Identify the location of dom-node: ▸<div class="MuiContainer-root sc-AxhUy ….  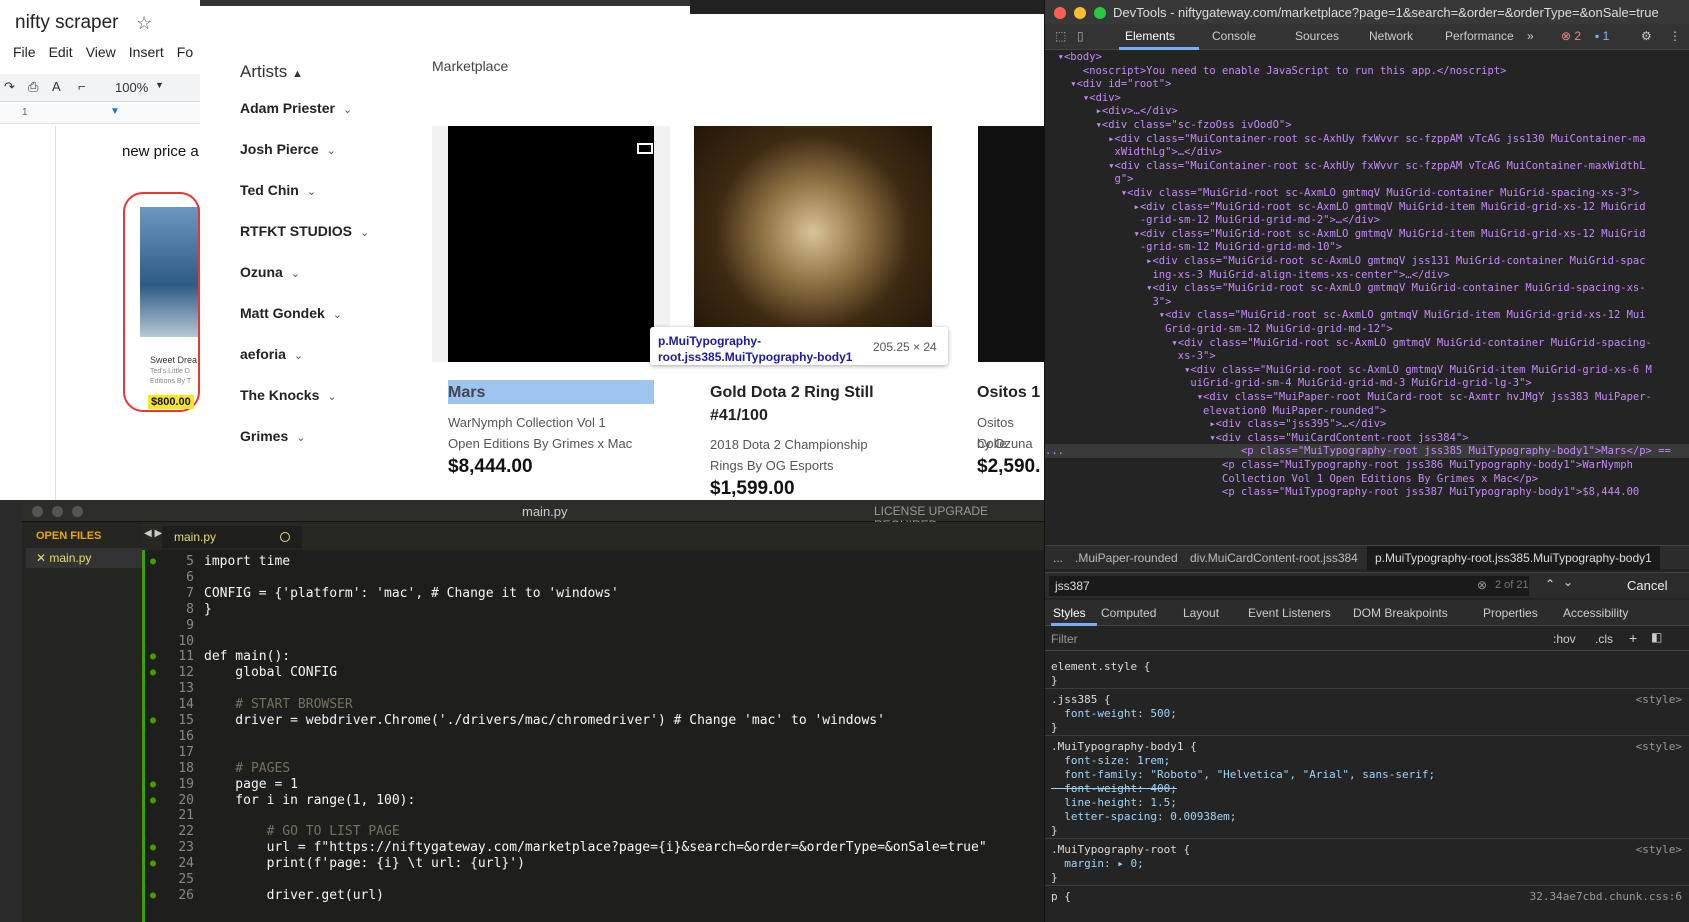
(1367, 139).